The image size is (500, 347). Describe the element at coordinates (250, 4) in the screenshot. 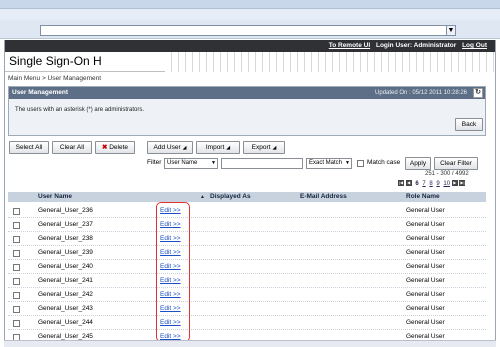

I see `browser-title-bar` at that location.